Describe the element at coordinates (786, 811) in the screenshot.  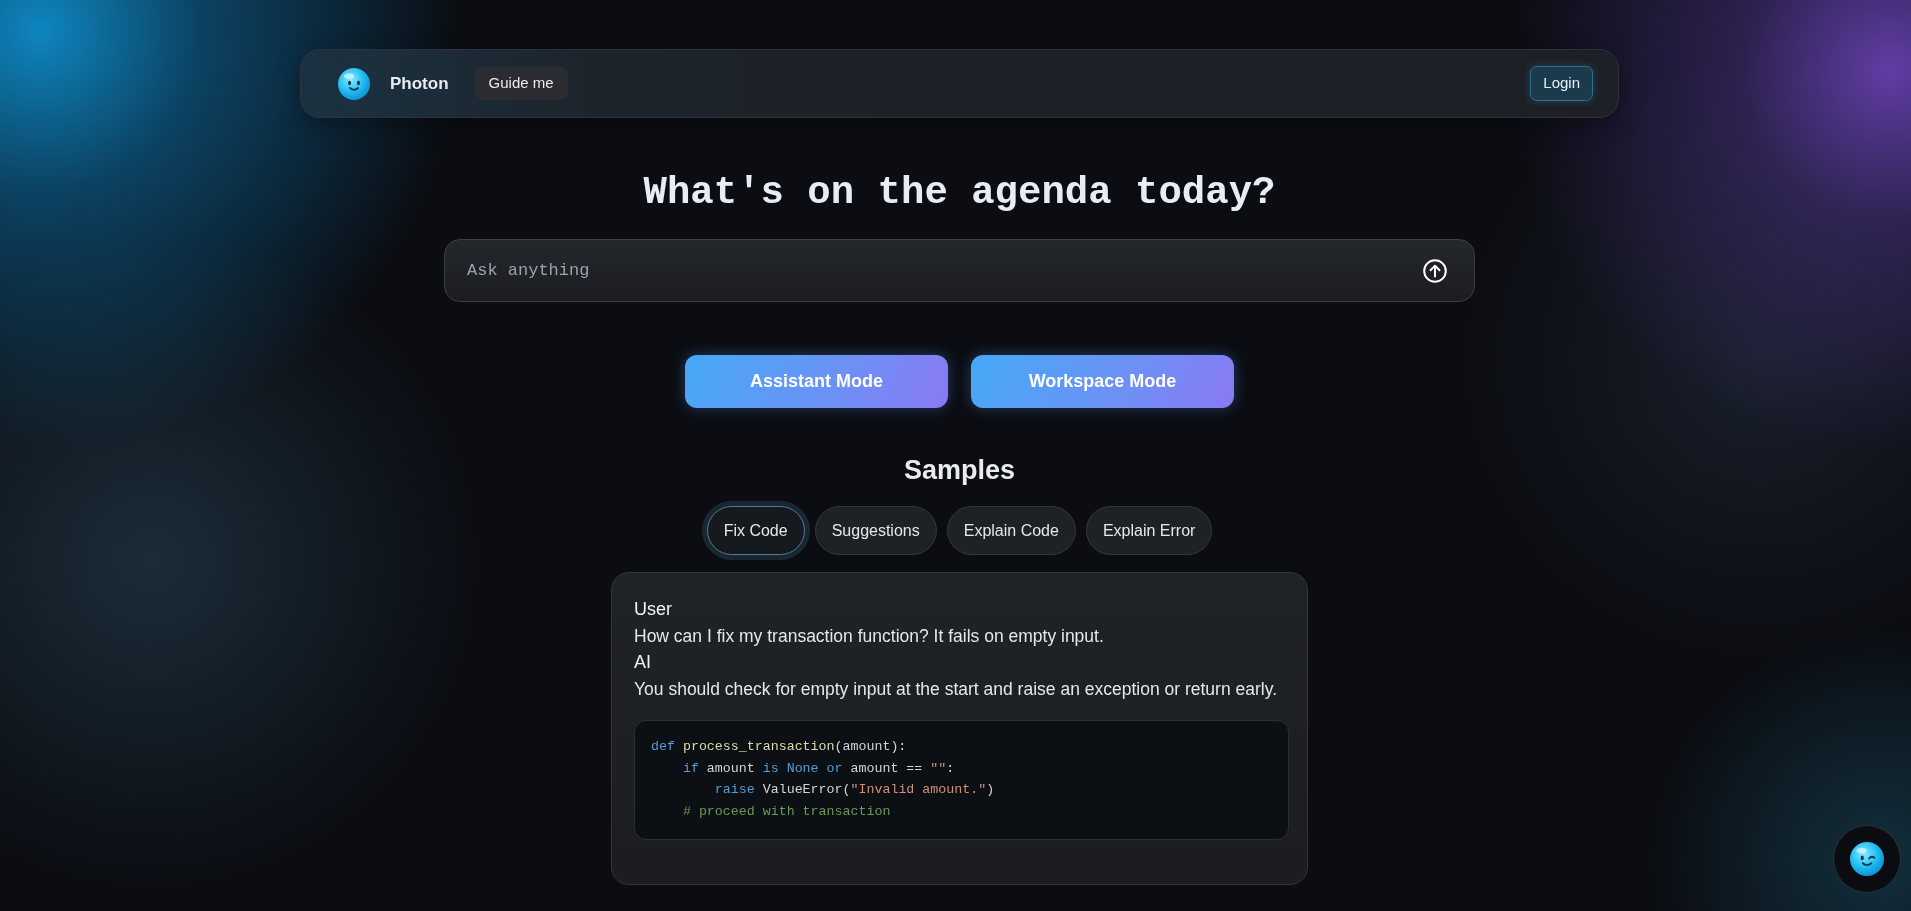
I see `code-line: # proceed with transaction` at that location.